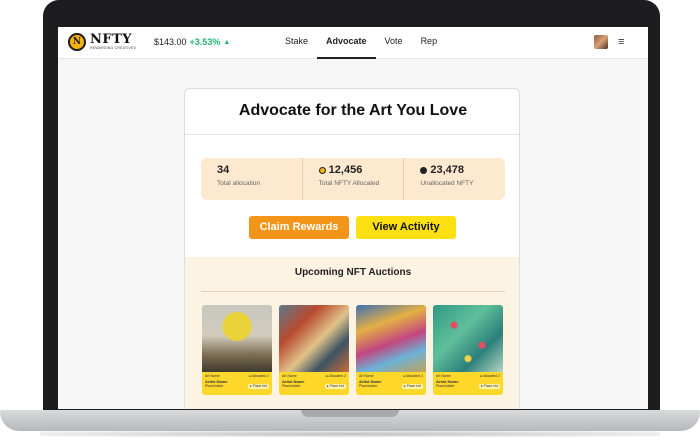 This screenshot has width=700, height=441. I want to click on nav-link-vote: Vote, so click(394, 43).